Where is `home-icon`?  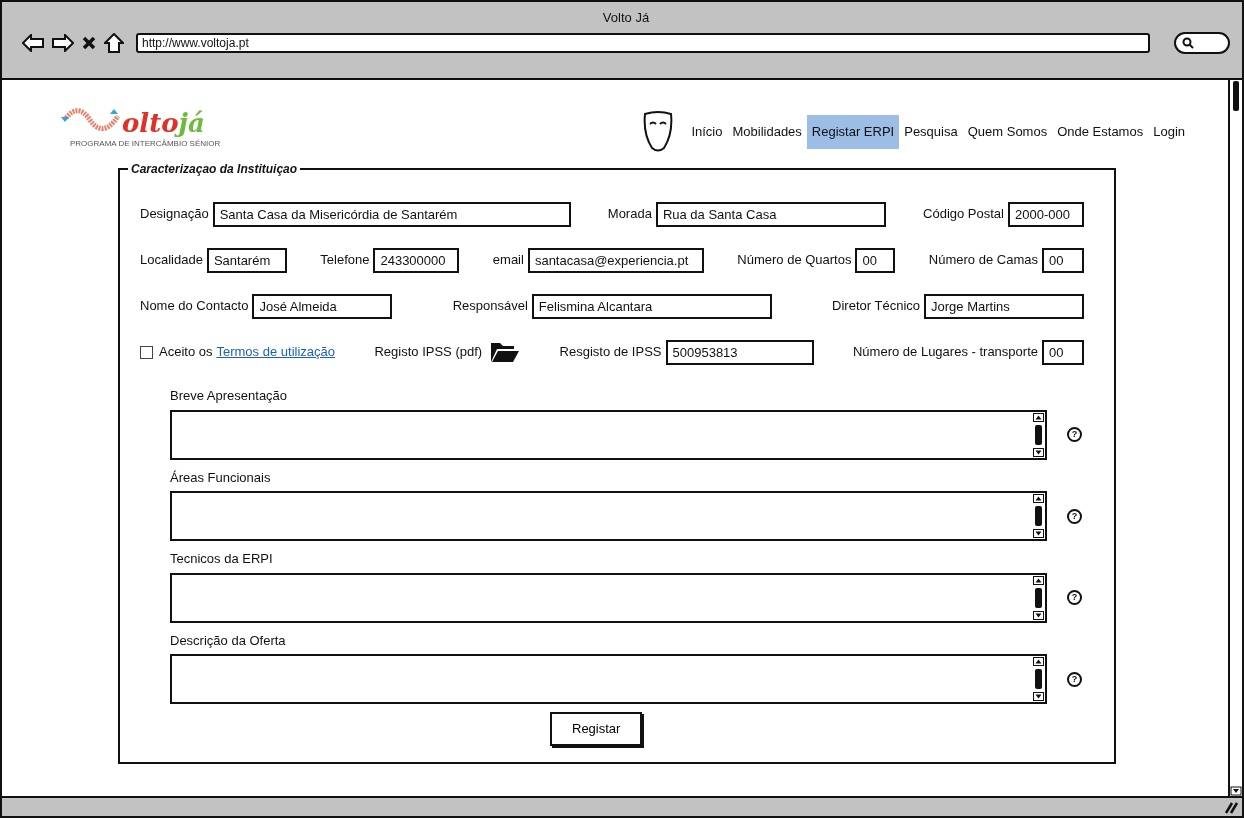
home-icon is located at coordinates (114, 42).